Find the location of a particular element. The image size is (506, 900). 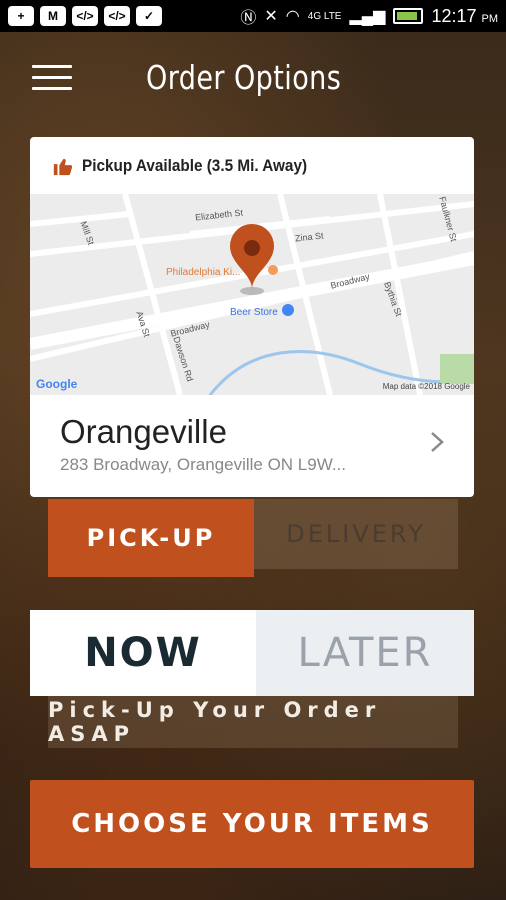

battery-icon is located at coordinates (408, 16).